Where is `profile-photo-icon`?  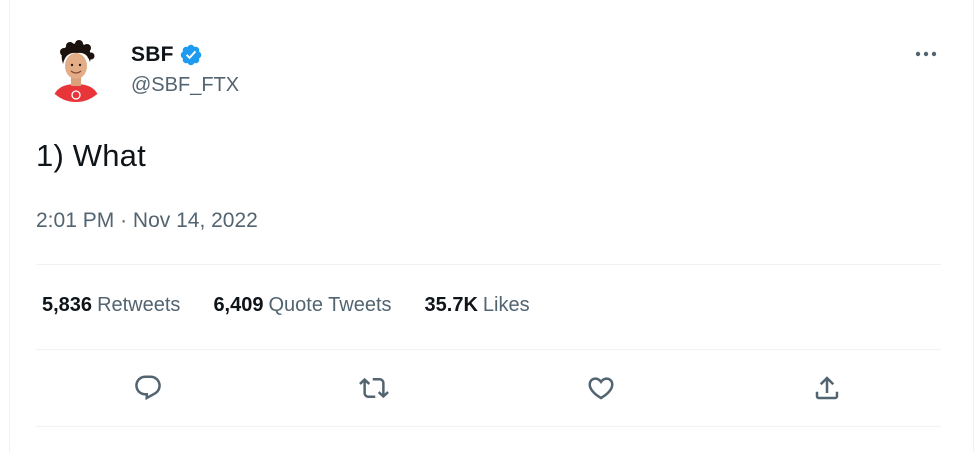
profile-photo-icon is located at coordinates (76, 70).